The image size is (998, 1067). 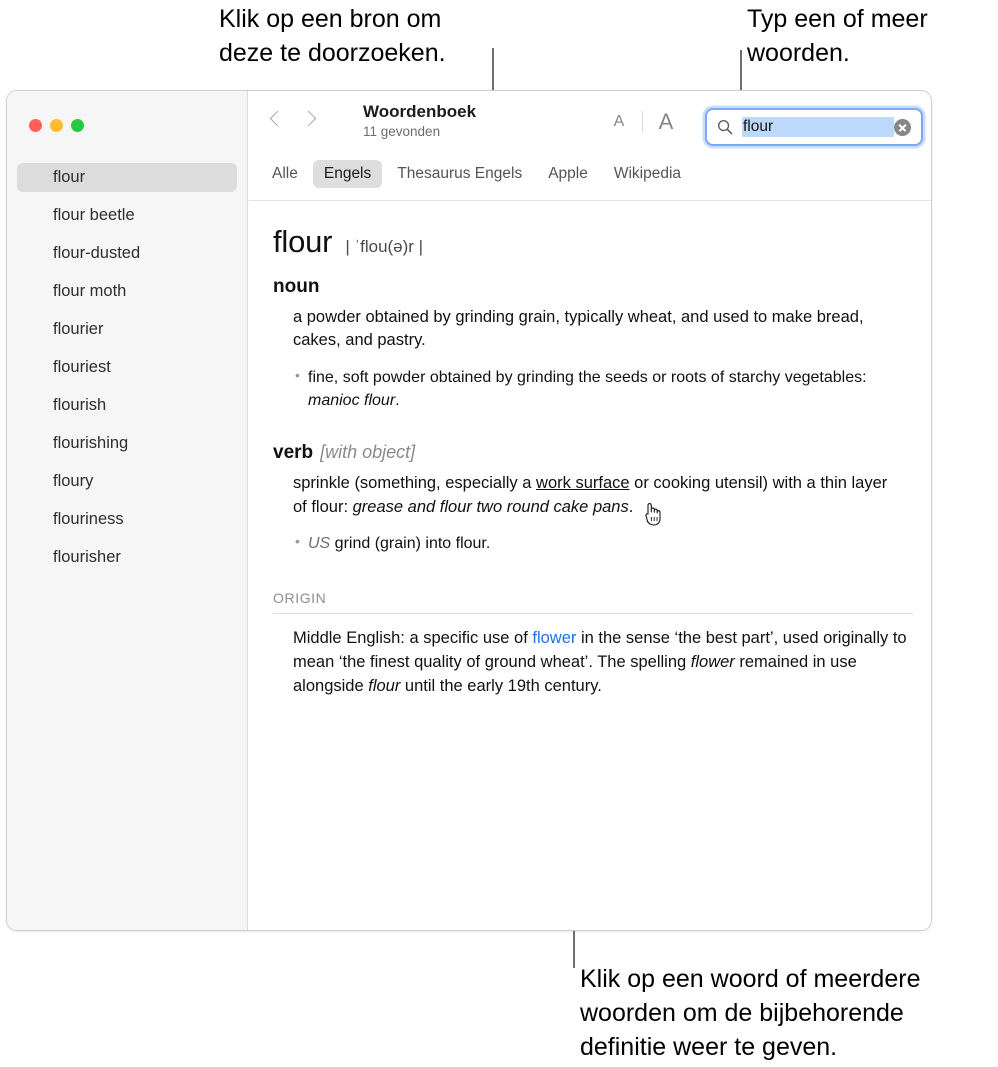 What do you see at coordinates (127, 405) in the screenshot?
I see `list-item: flourish` at bounding box center [127, 405].